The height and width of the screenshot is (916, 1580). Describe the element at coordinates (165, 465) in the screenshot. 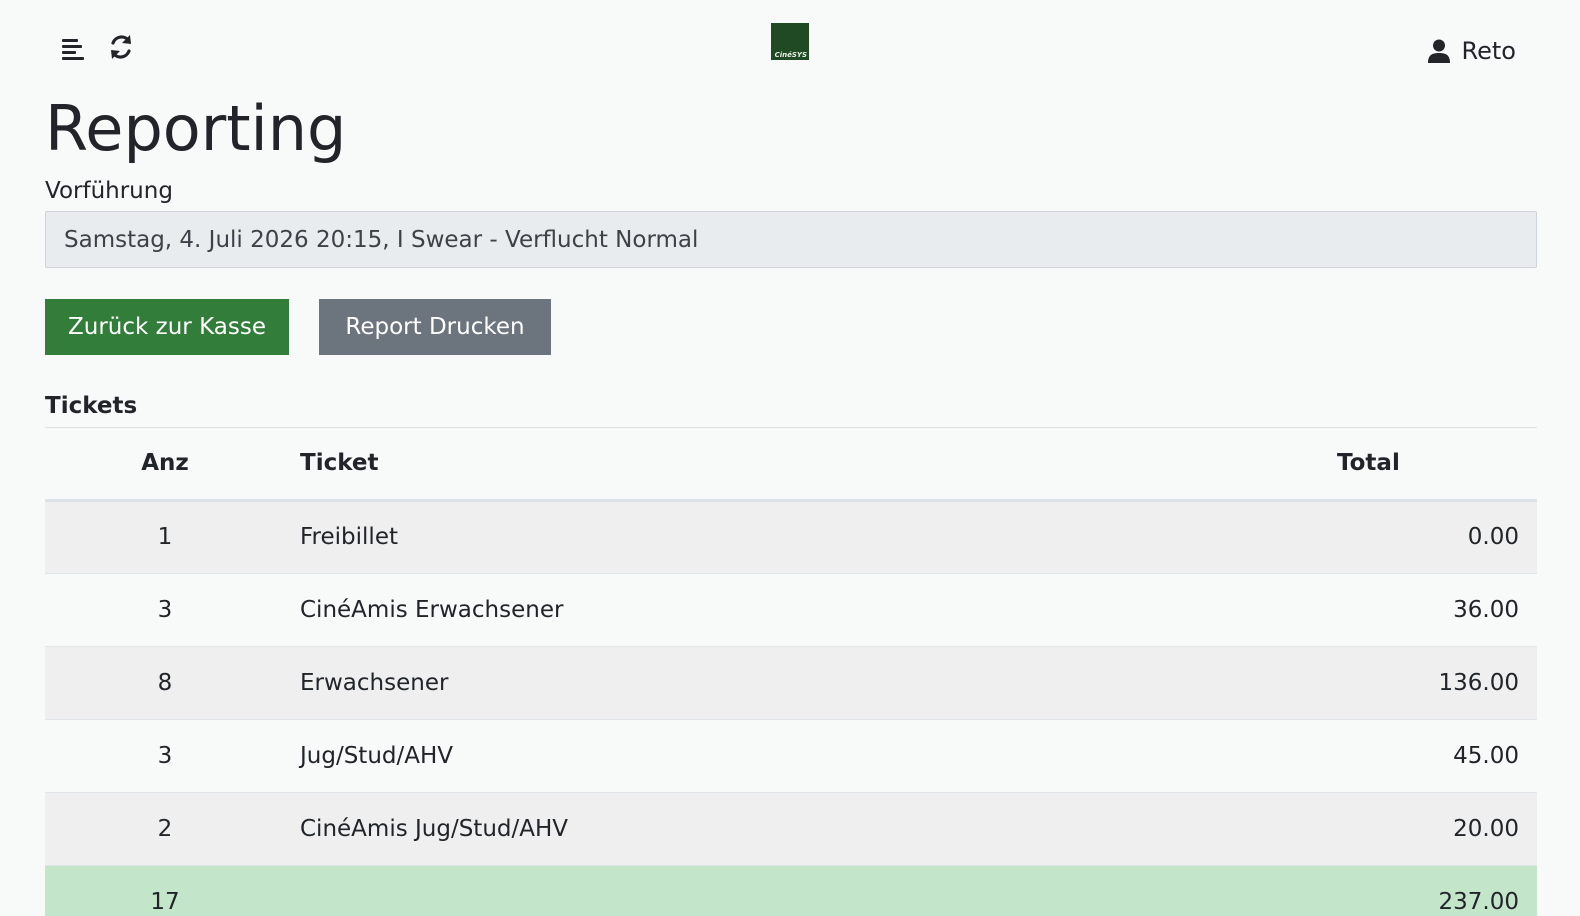

I see `column-header-anz: Anz` at that location.